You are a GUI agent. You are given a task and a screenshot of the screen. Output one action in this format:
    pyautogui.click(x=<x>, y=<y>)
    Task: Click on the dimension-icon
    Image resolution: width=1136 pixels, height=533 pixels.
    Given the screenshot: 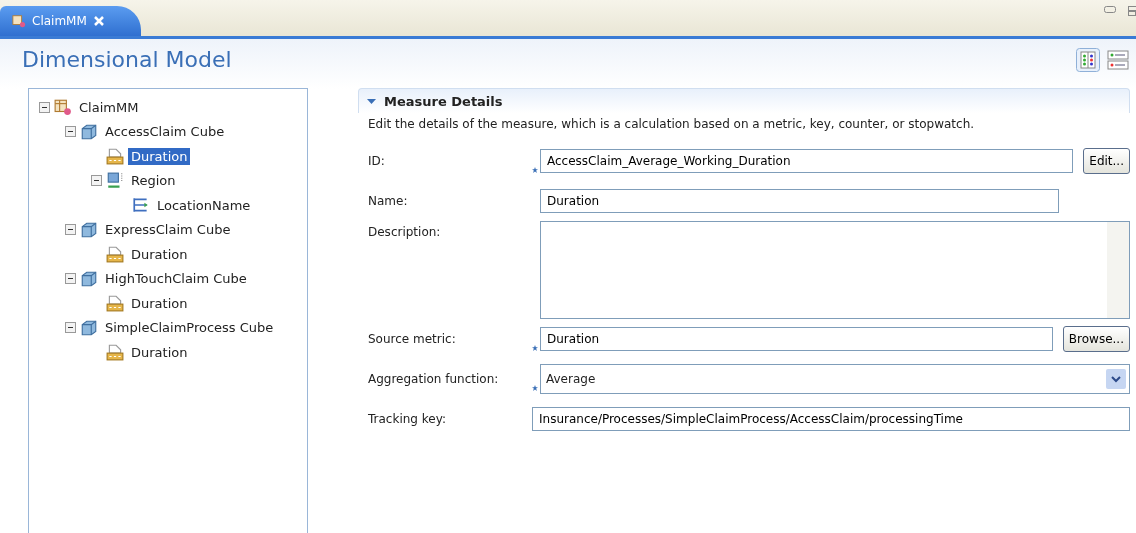 What is the action you would take?
    pyautogui.click(x=115, y=180)
    